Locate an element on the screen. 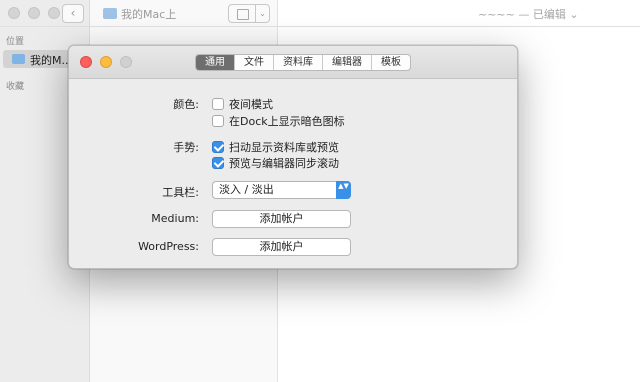 This screenshot has width=640, height=382. background-minimize-button is located at coordinates (34, 13).